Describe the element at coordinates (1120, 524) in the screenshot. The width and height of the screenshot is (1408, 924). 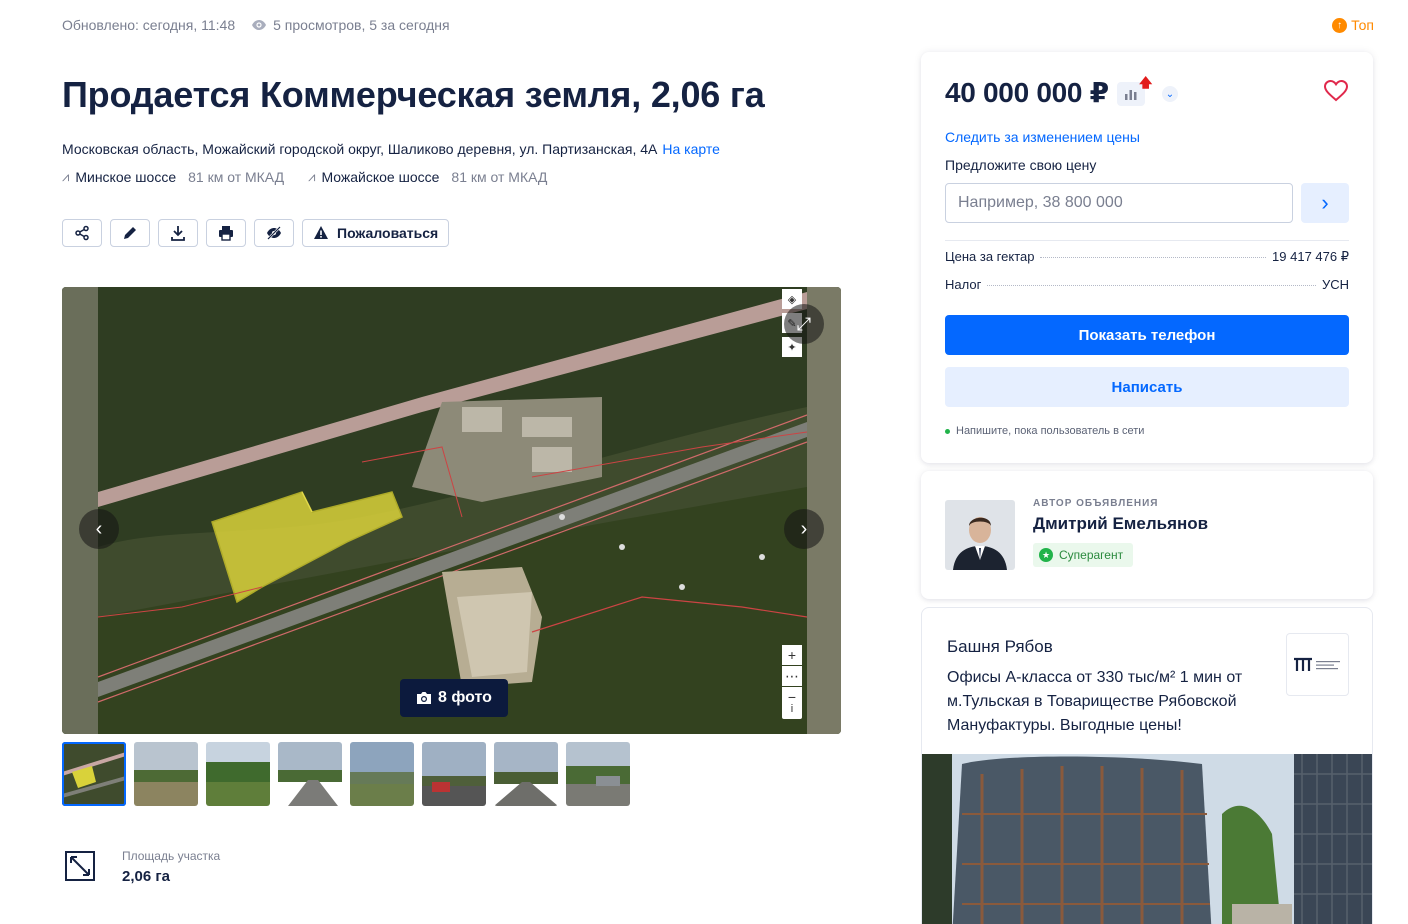
I see `author-name: Дмитрий Емельянов` at that location.